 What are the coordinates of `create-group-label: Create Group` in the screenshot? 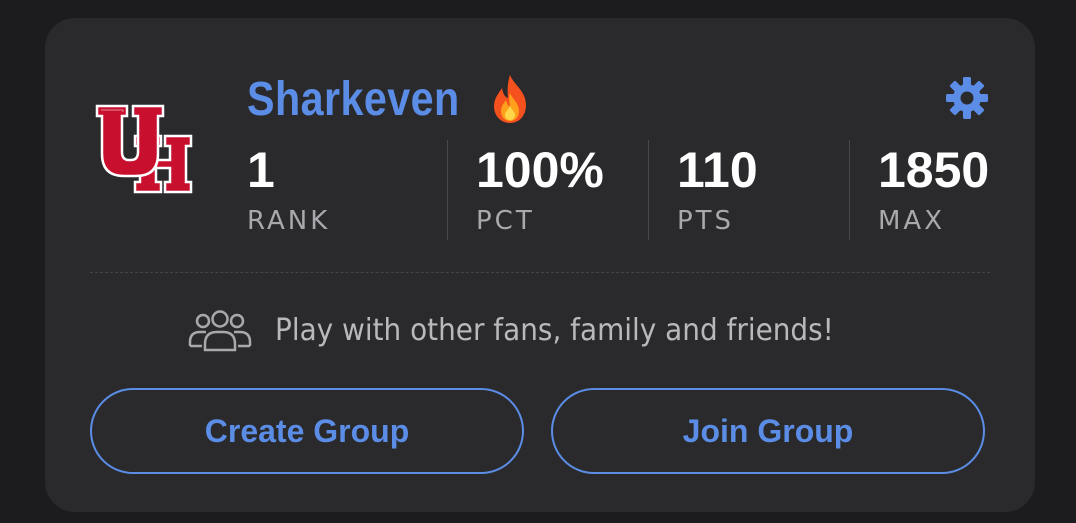 It's located at (307, 430).